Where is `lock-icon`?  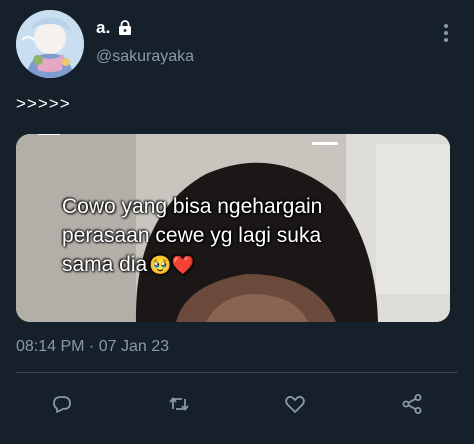 lock-icon is located at coordinates (125, 28).